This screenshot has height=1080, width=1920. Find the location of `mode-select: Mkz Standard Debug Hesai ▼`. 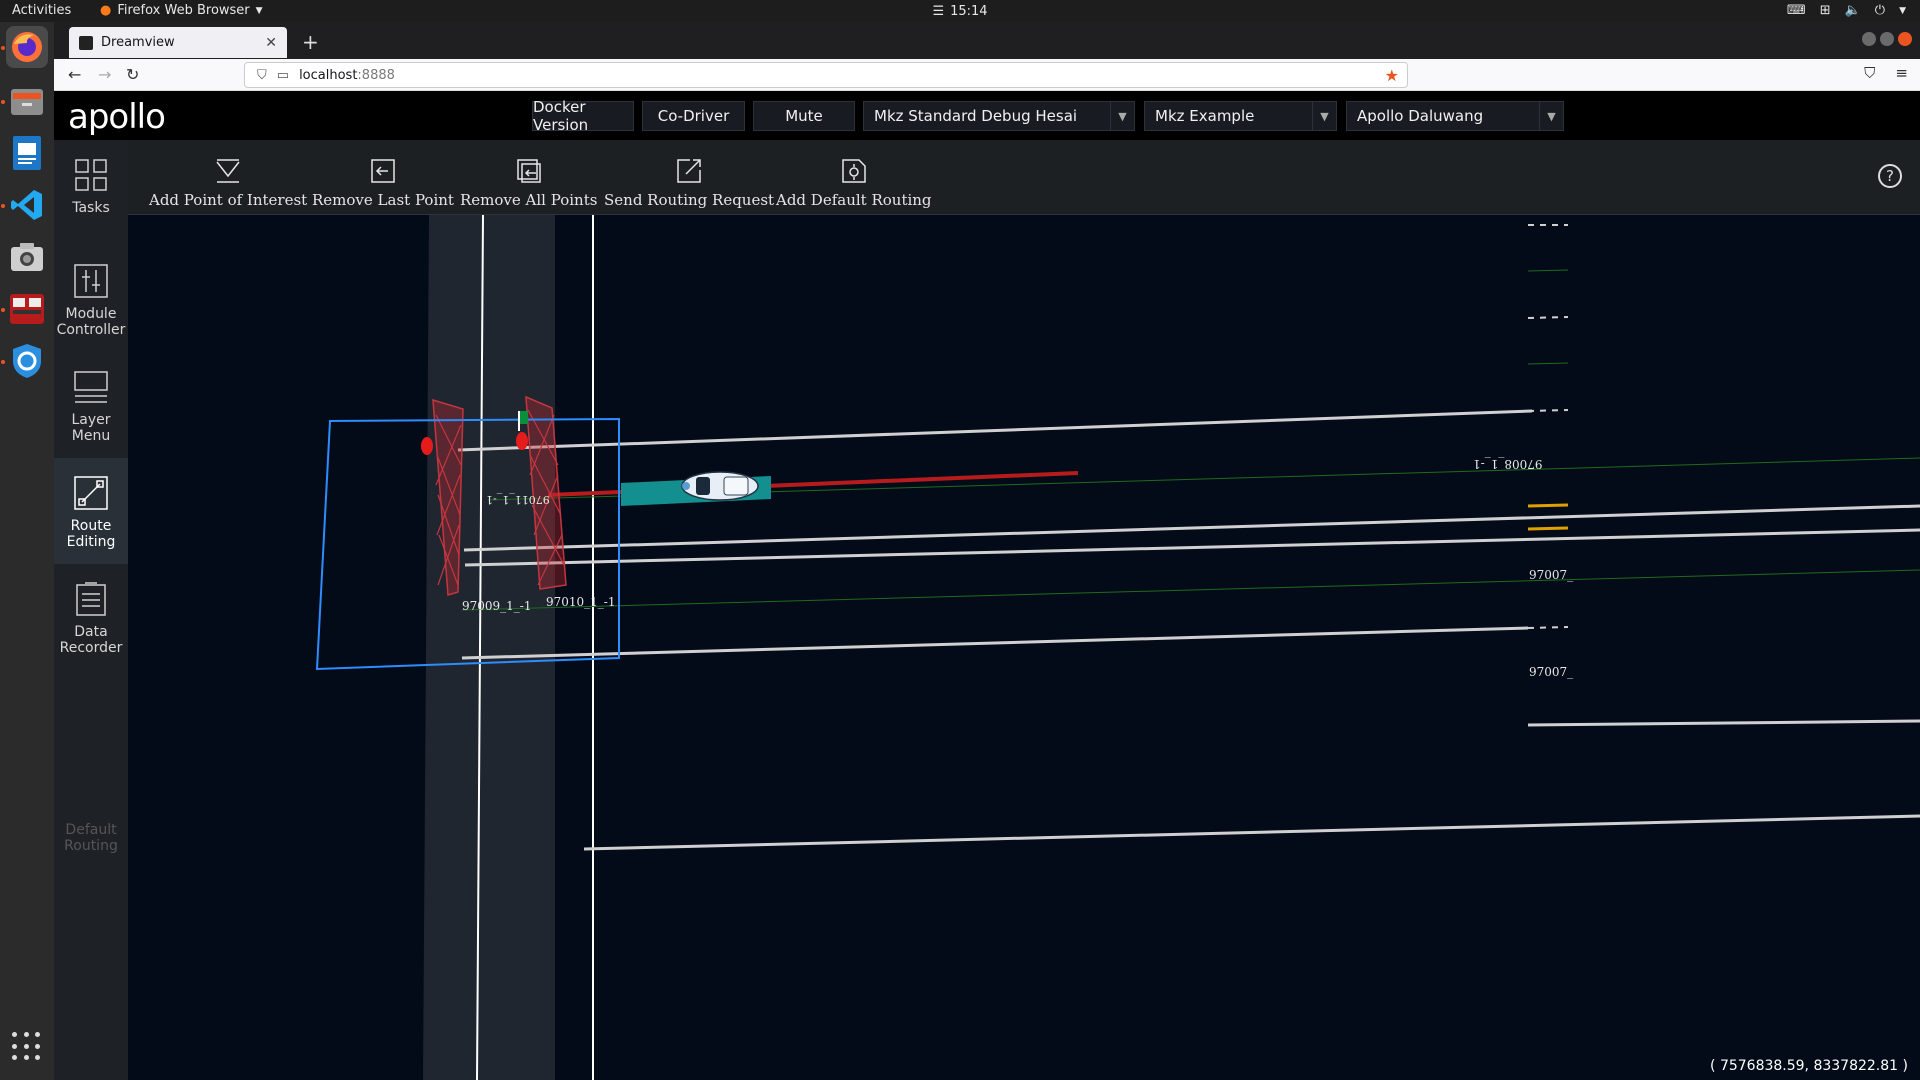

mode-select: Mkz Standard Debug Hesai ▼ is located at coordinates (999, 116).